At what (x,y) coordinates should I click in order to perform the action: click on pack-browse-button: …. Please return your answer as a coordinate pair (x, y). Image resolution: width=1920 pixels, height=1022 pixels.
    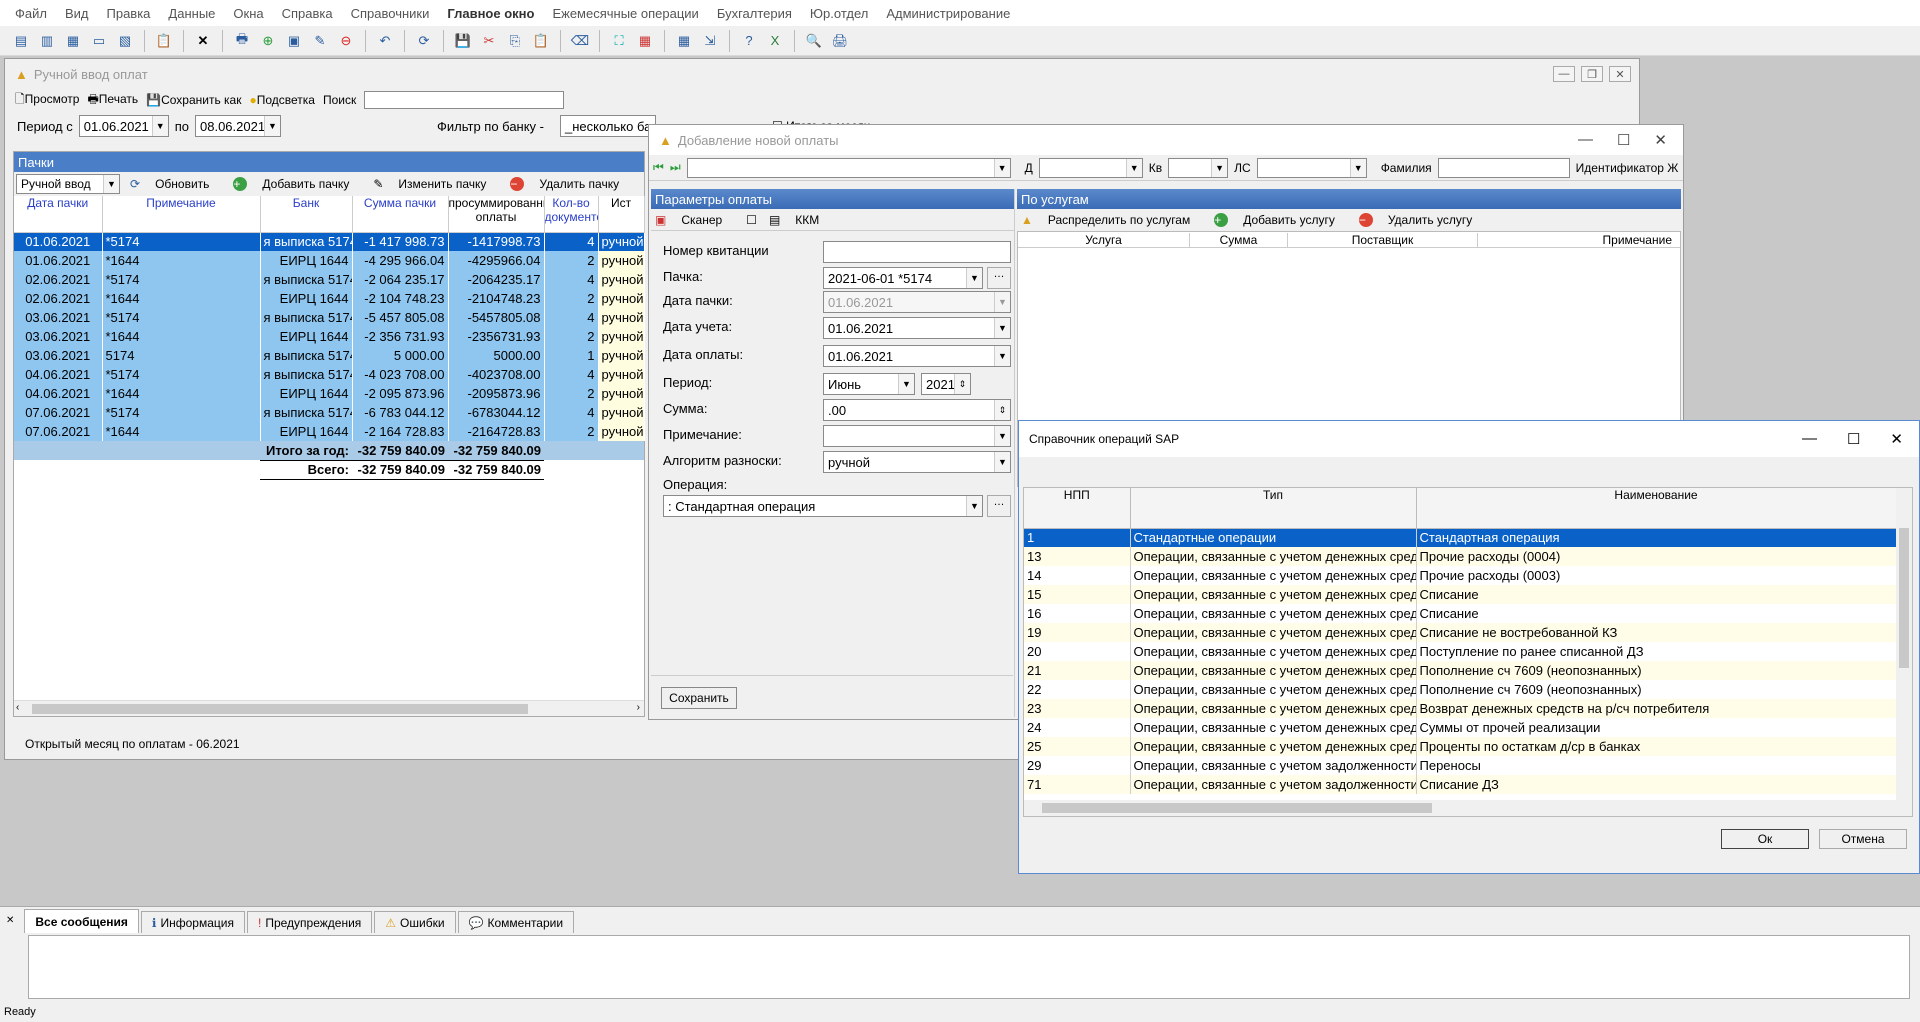
    Looking at the image, I should click on (999, 278).